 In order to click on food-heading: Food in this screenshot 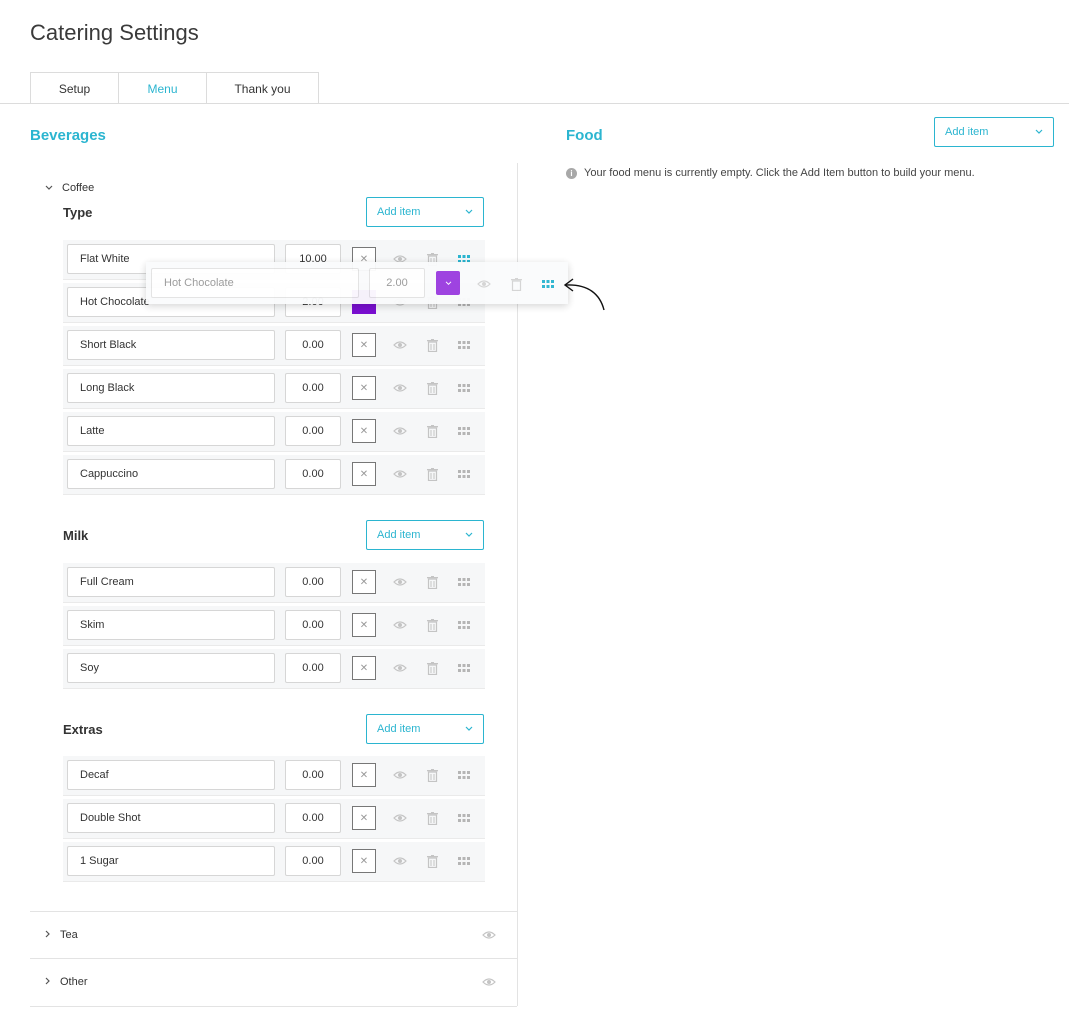, I will do `click(584, 135)`.